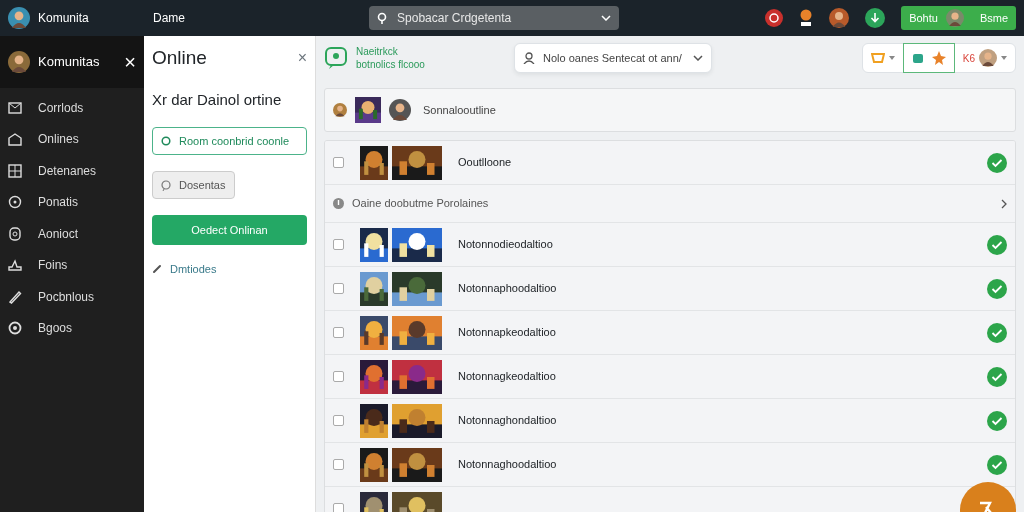 The width and height of the screenshot is (1024, 512). What do you see at coordinates (217, 99) in the screenshot?
I see `panel-heading: Xr dar Dainol ortine` at bounding box center [217, 99].